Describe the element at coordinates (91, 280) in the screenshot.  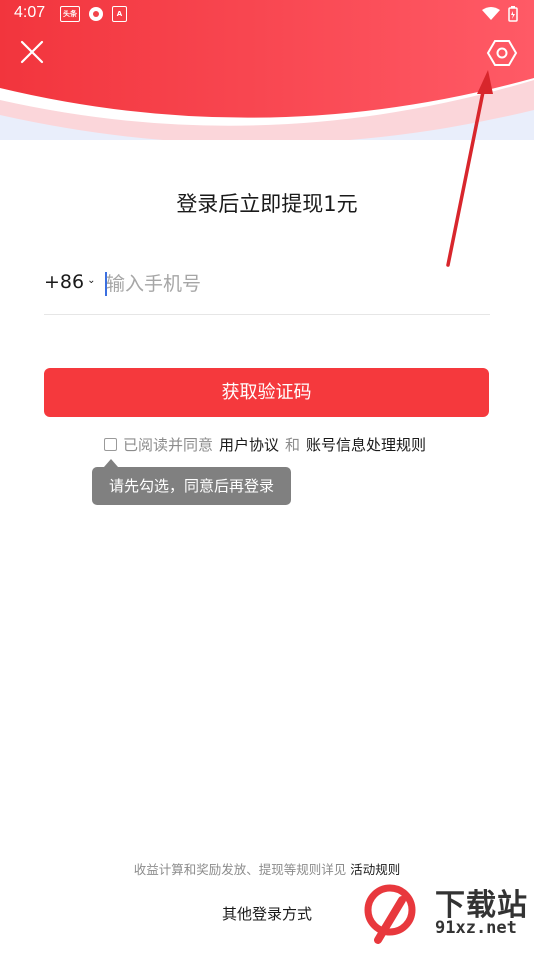
I see `chevron-down-icon: ⌄` at that location.